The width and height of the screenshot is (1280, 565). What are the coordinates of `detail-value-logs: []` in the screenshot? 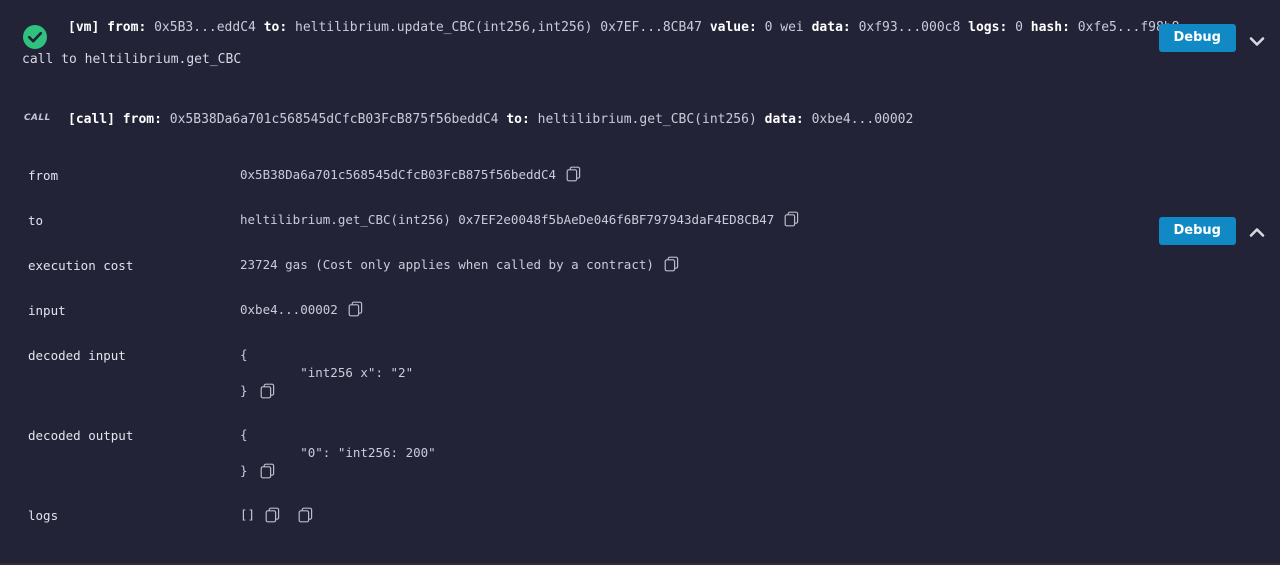 It's located at (760, 515).